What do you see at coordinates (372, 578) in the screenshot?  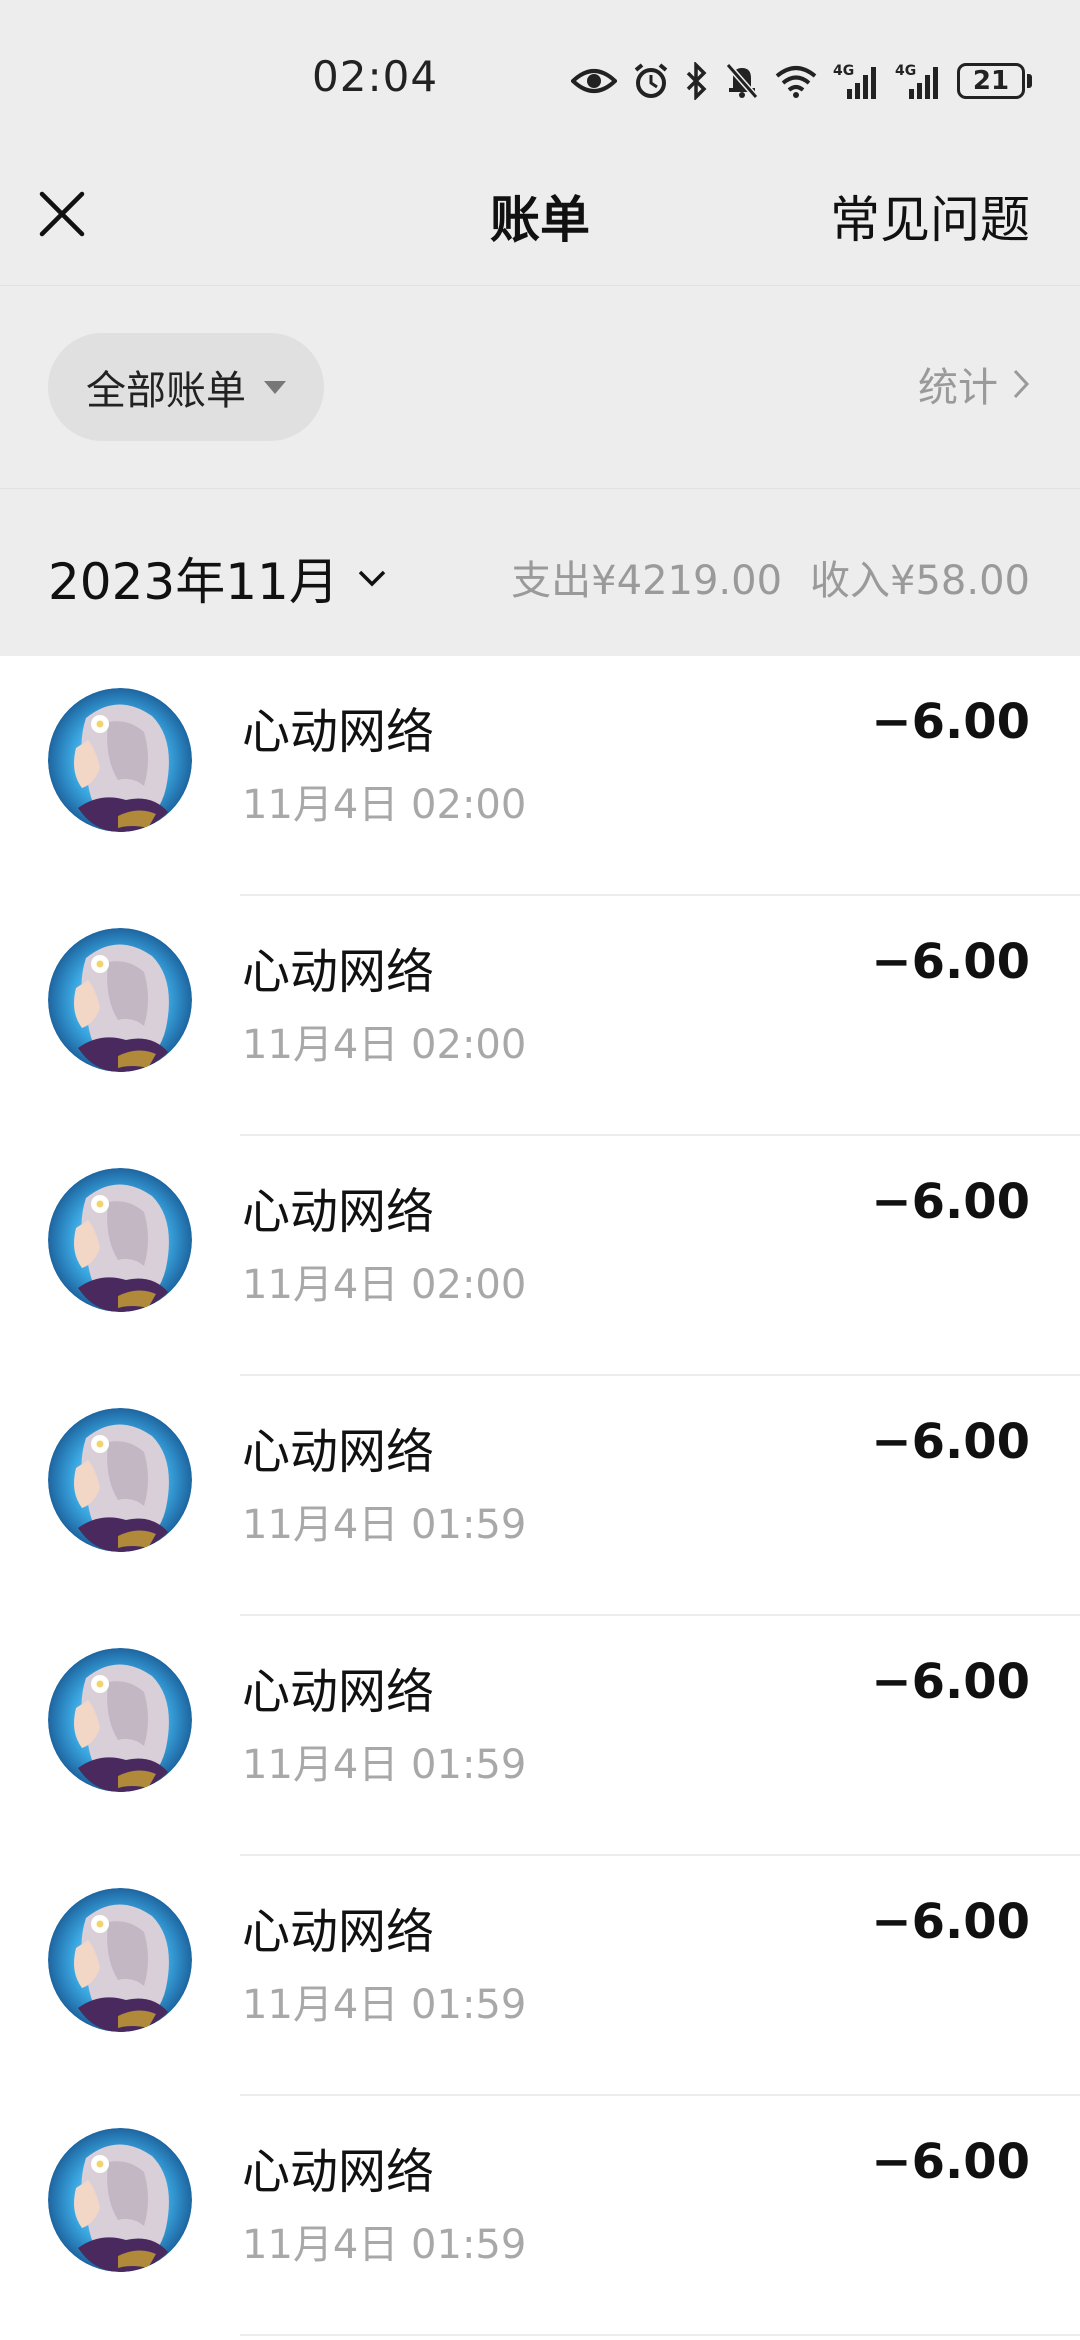 I see `chevron-down-icon` at bounding box center [372, 578].